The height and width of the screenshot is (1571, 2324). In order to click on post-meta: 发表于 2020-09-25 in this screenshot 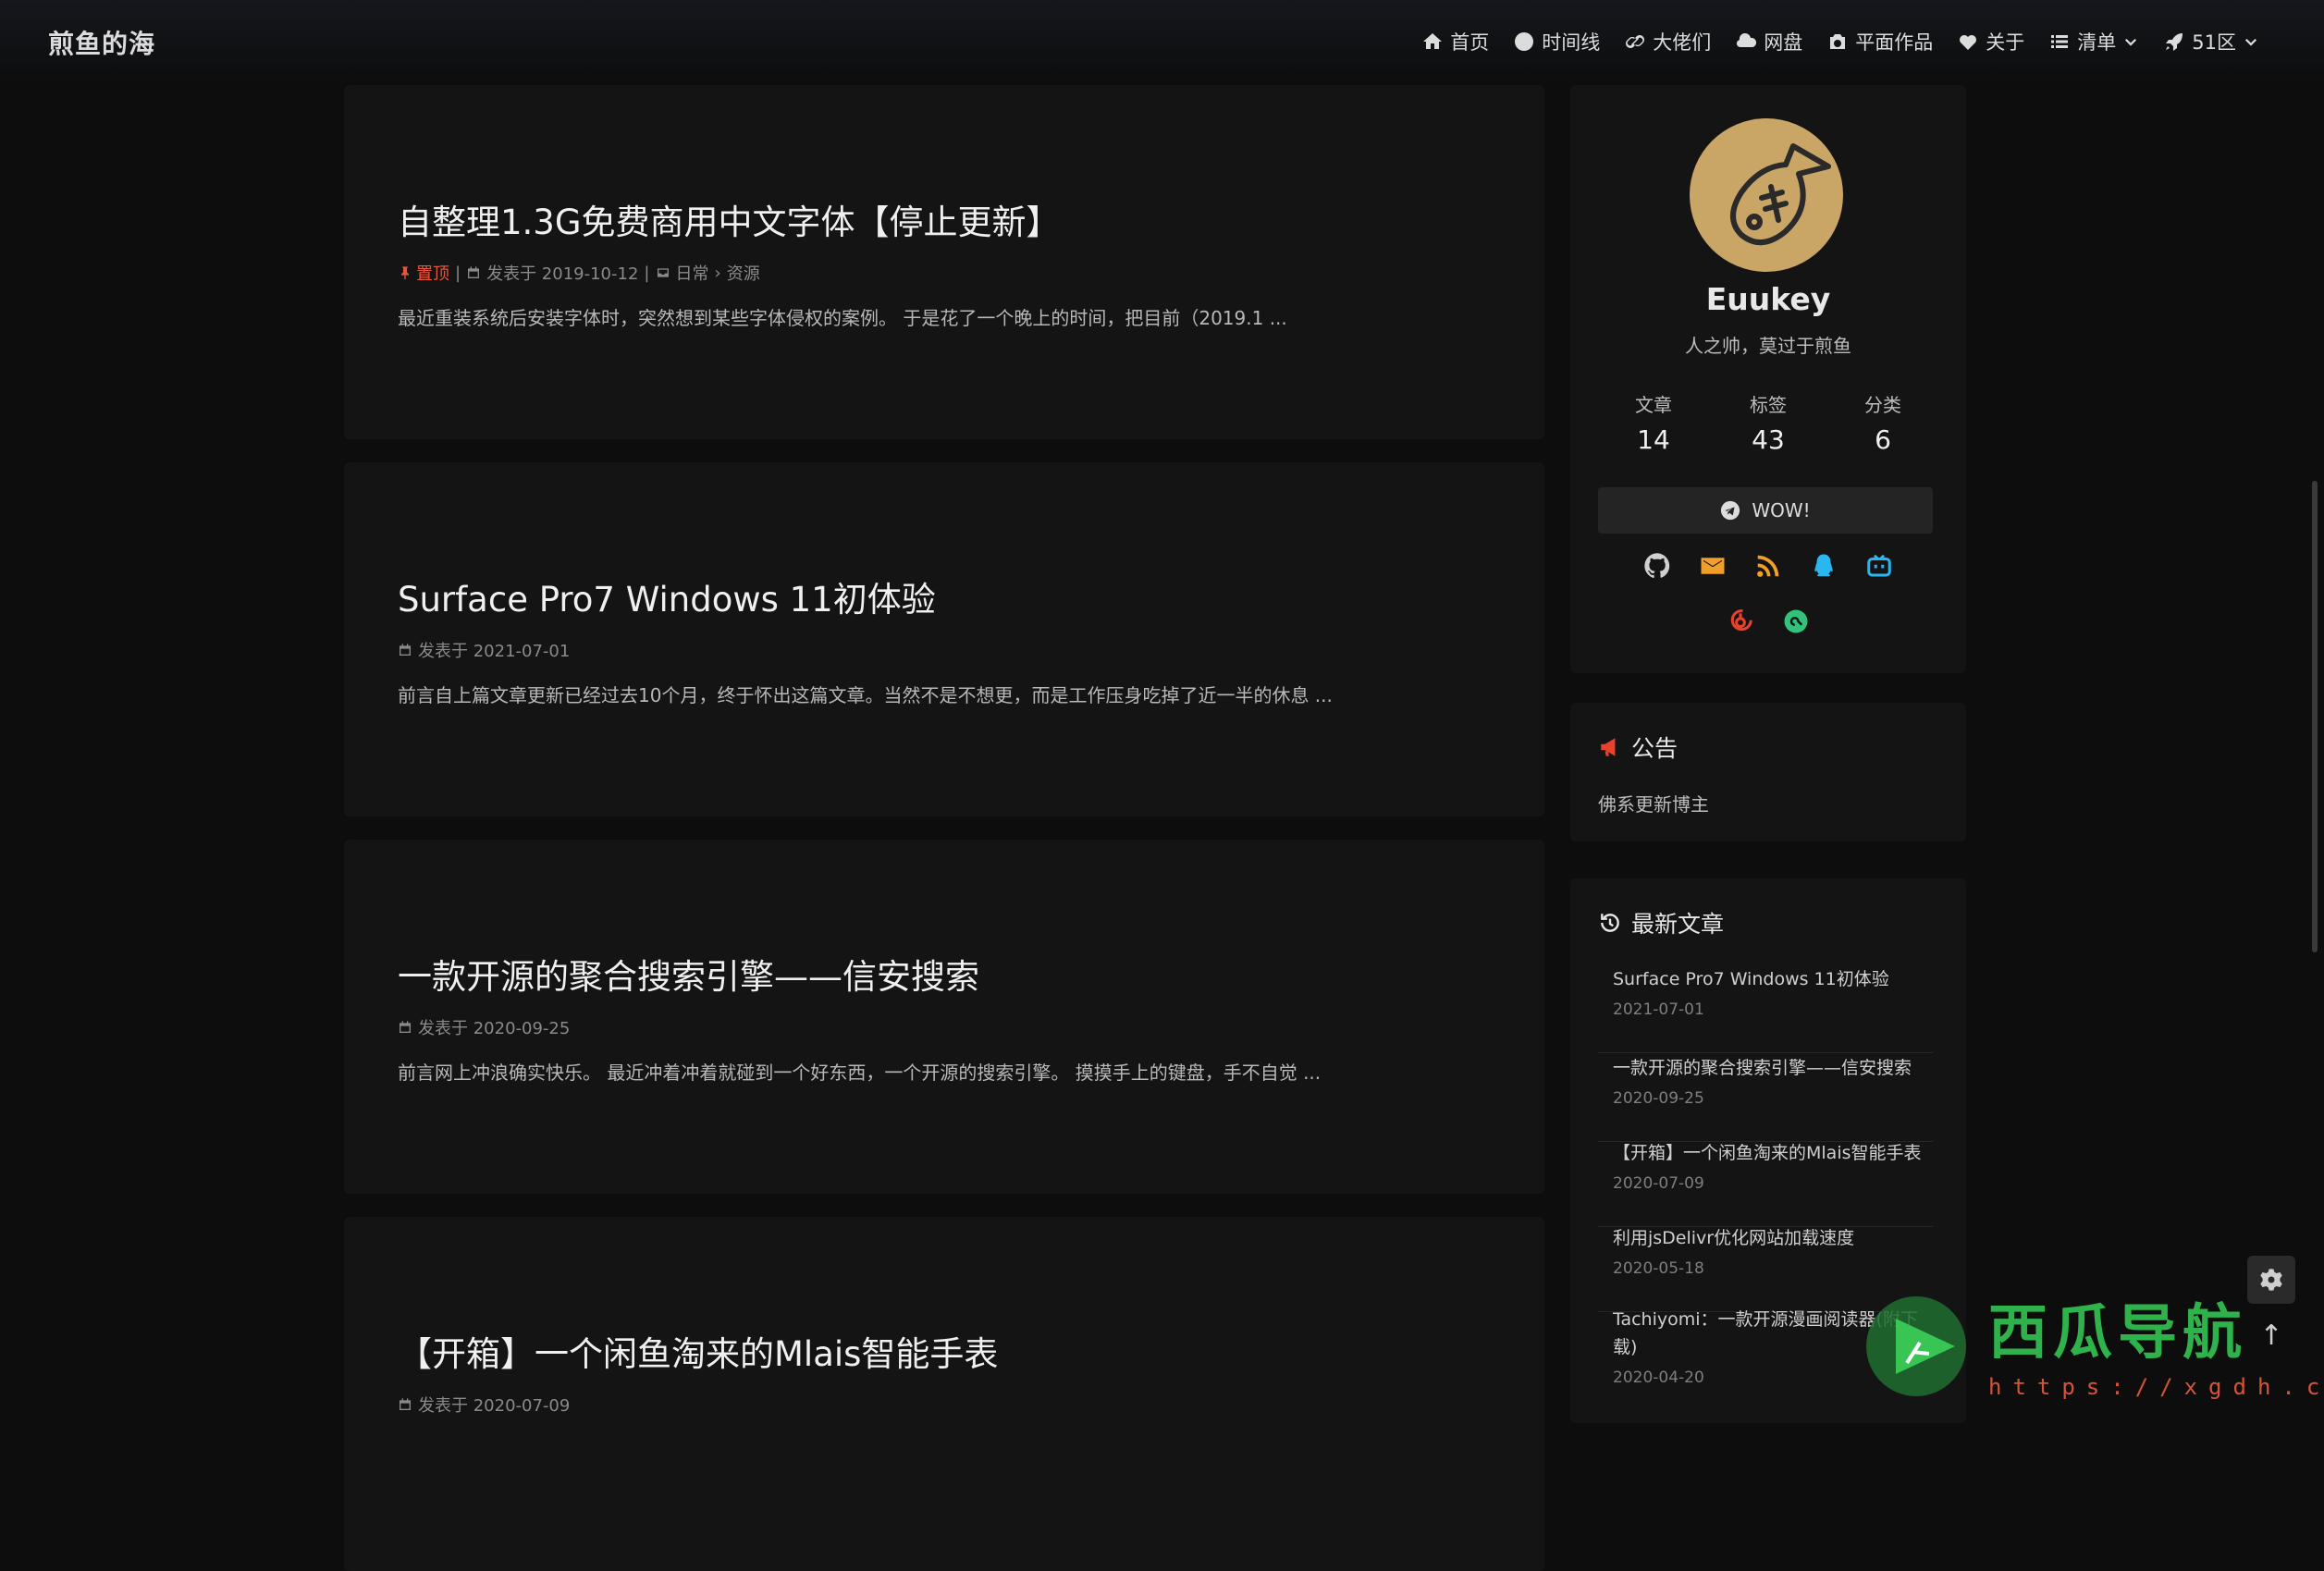, I will do `click(484, 1027)`.